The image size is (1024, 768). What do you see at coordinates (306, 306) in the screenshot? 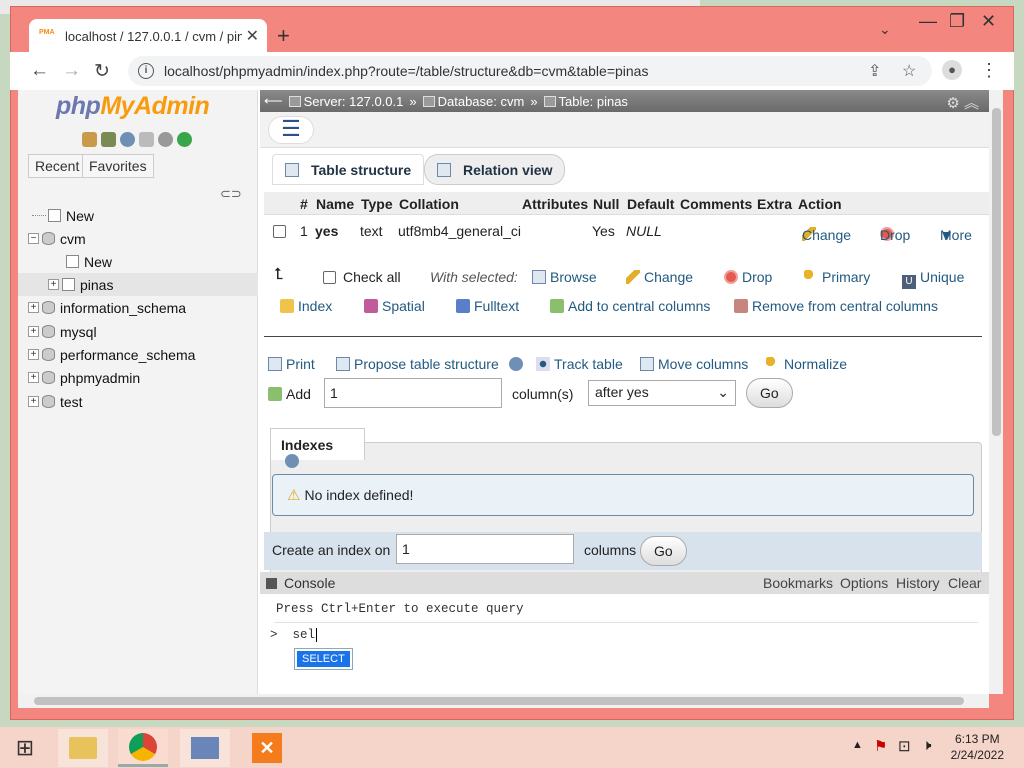
I see `bulk-index-button: Index` at bounding box center [306, 306].